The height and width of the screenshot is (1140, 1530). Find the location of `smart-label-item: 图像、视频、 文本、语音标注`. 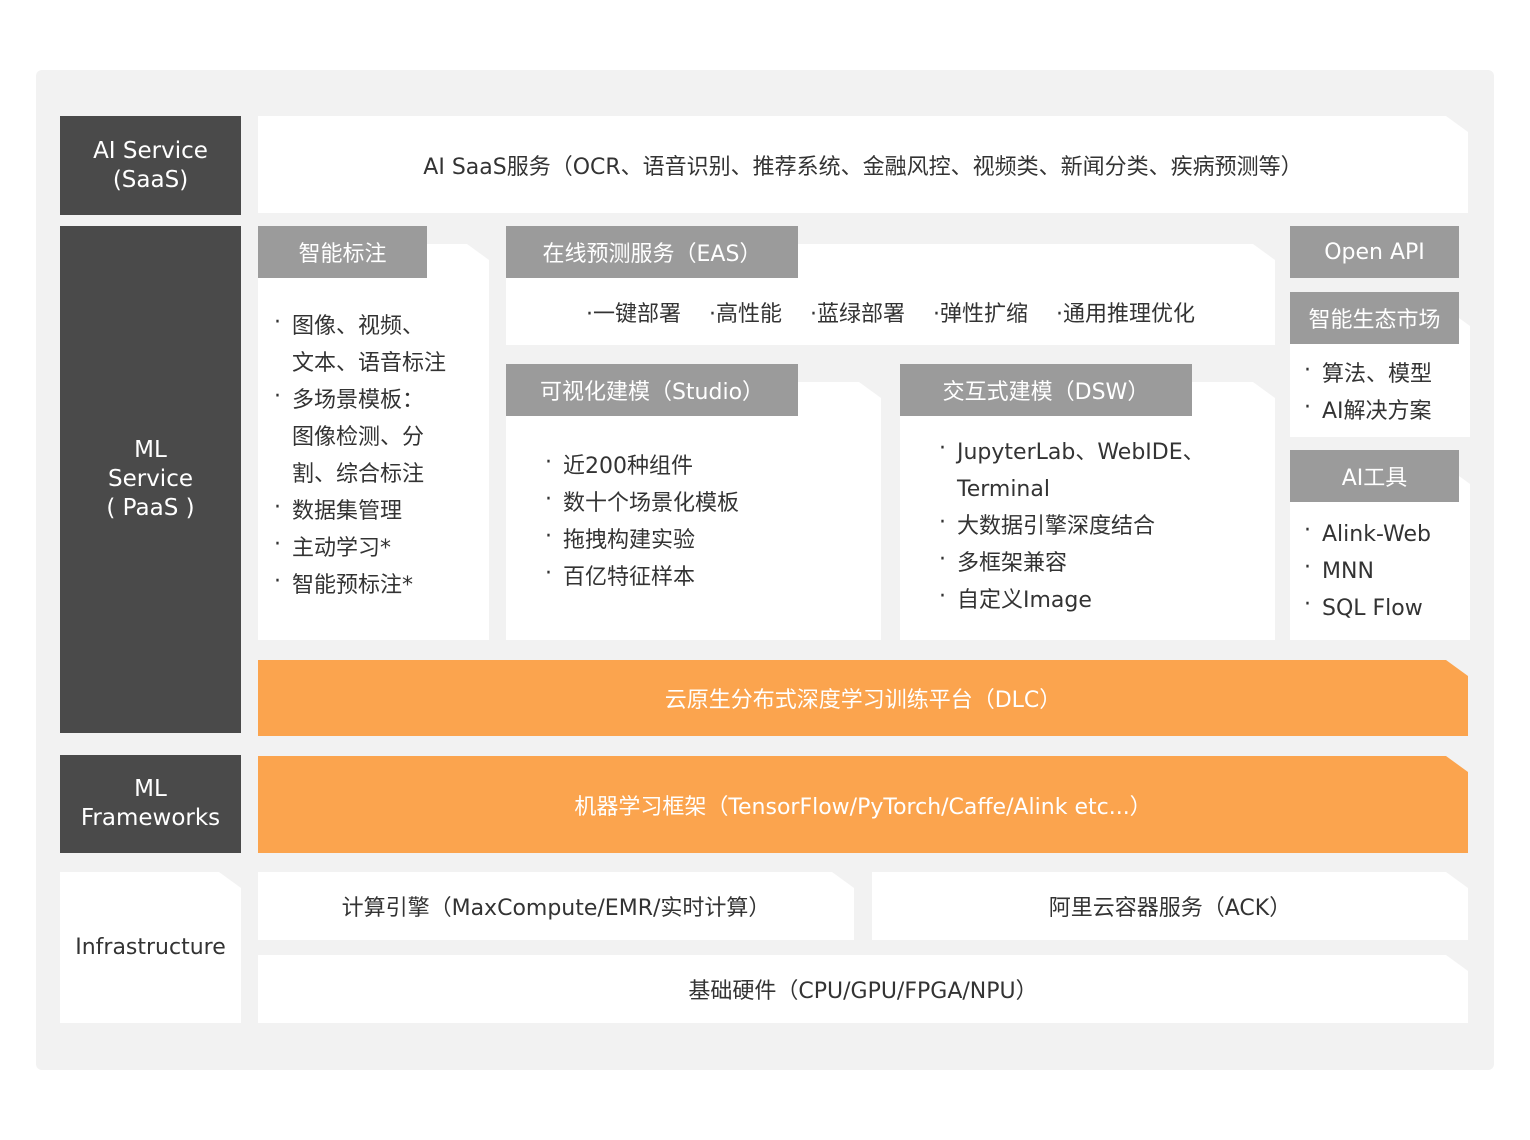

smart-label-item: 图像、视频、 文本、语音标注 is located at coordinates (378, 343).